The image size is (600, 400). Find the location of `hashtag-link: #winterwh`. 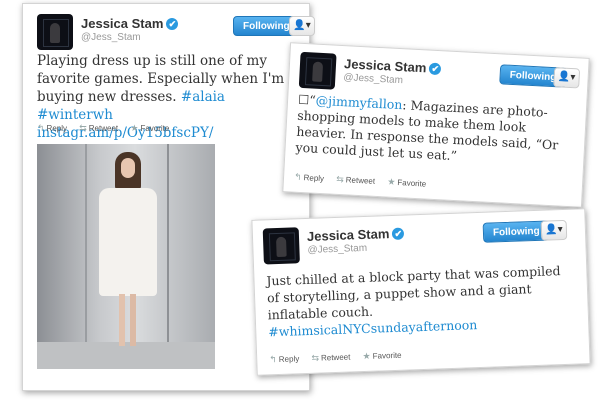

hashtag-link: #winterwh is located at coordinates (75, 115).